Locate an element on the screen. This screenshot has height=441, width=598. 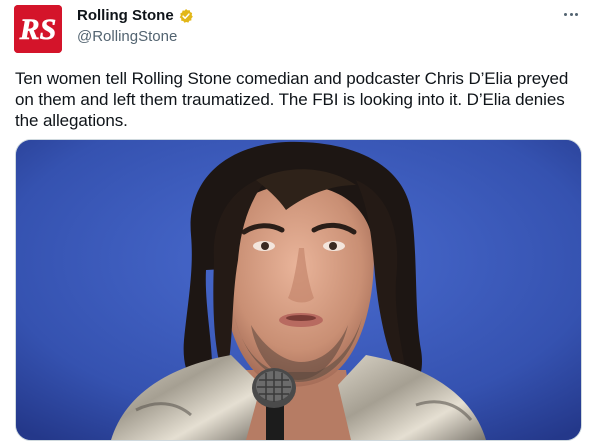
author-handle: @RollingStone is located at coordinates (135, 37).